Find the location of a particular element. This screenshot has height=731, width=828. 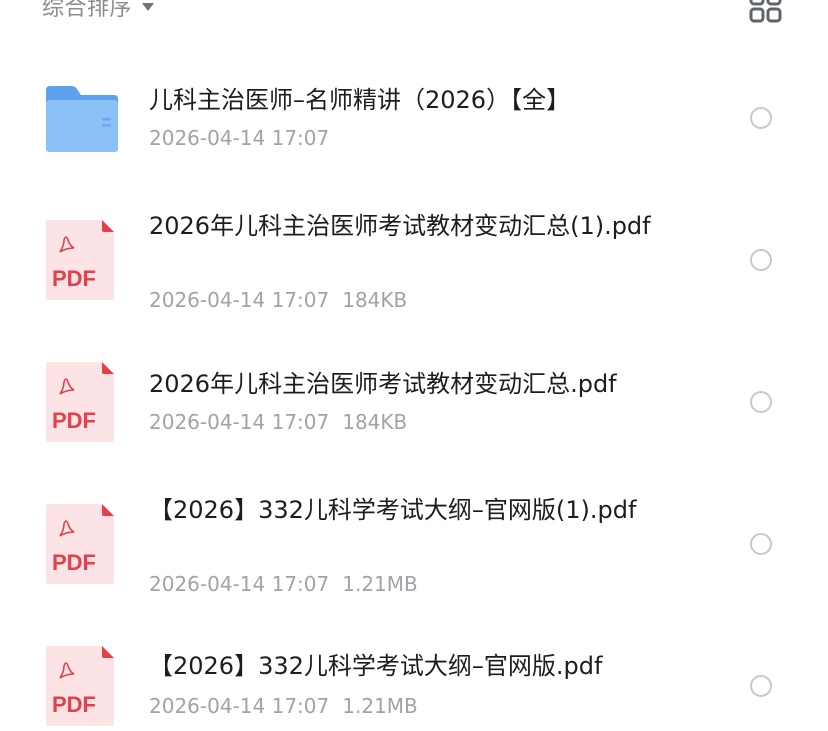

grid-view-icon is located at coordinates (766, 12).